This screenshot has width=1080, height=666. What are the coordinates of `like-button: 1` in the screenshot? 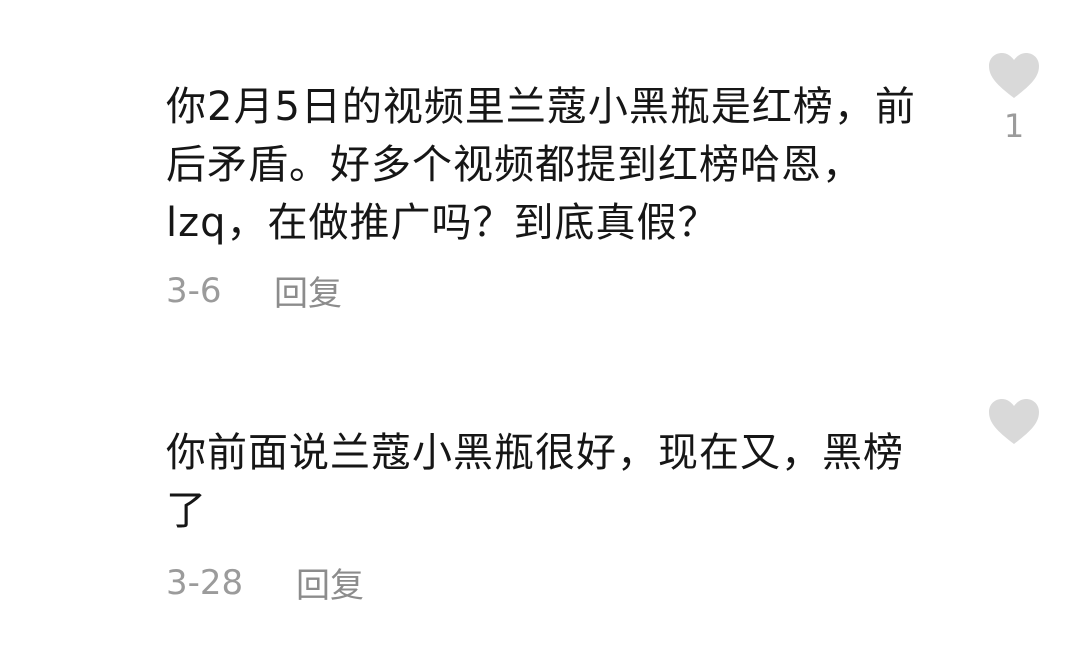 It's located at (1014, 98).